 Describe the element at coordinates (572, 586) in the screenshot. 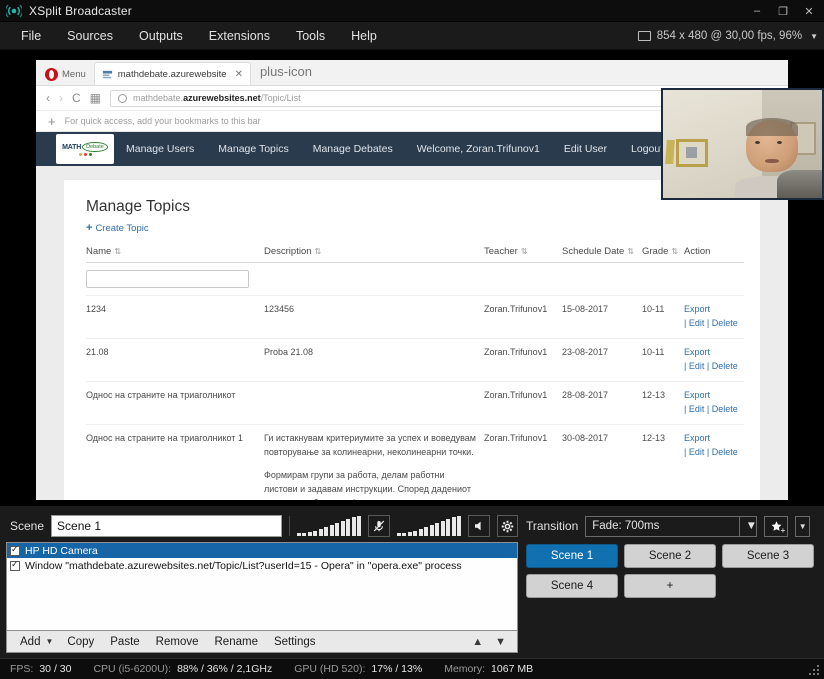

I see `scene-button-4: Scene 4` at that location.